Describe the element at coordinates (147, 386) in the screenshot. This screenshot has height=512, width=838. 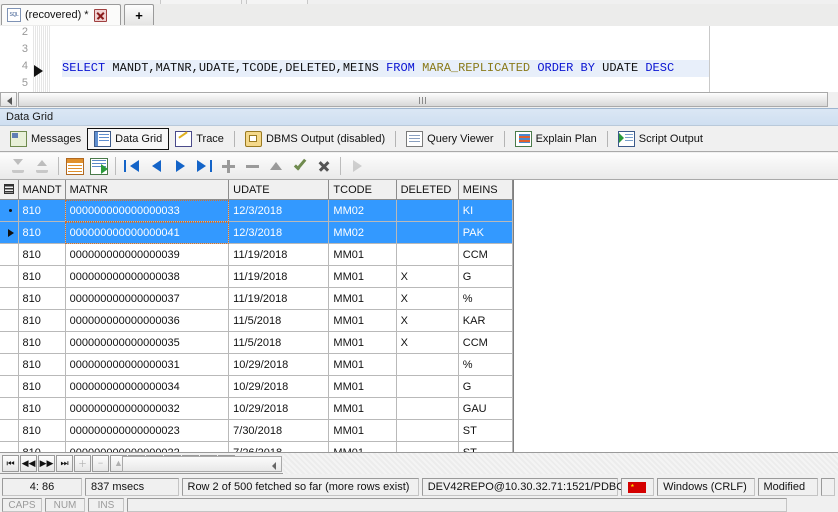
I see `cell-matnr: 000000000000000034` at that location.